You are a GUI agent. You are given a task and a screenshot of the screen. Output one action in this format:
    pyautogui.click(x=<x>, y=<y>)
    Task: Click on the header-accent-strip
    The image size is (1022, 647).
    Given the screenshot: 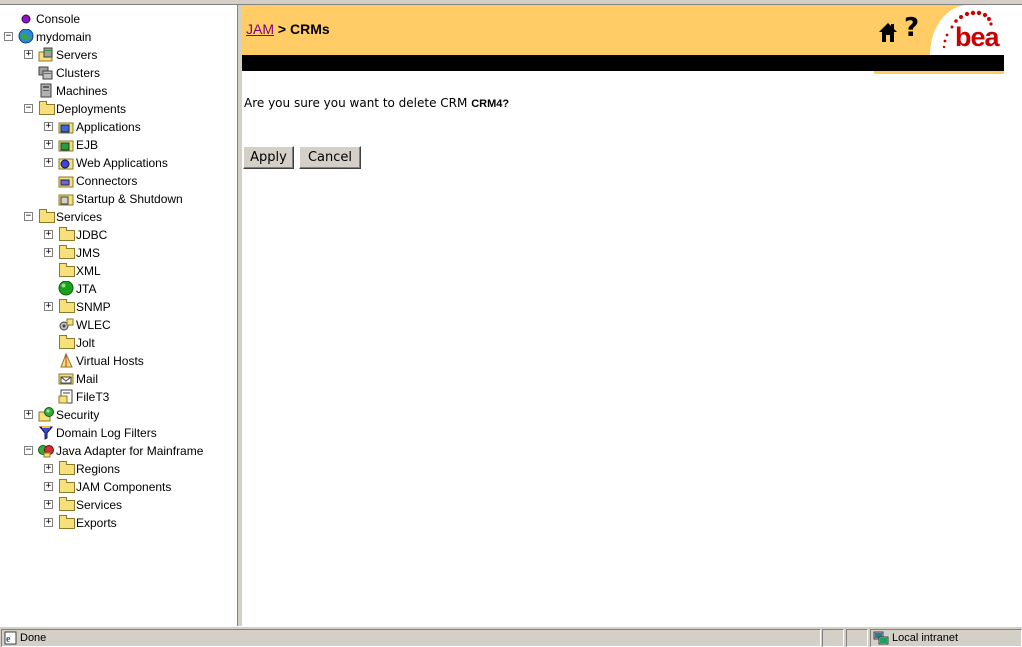 What is the action you would take?
    pyautogui.click(x=939, y=72)
    